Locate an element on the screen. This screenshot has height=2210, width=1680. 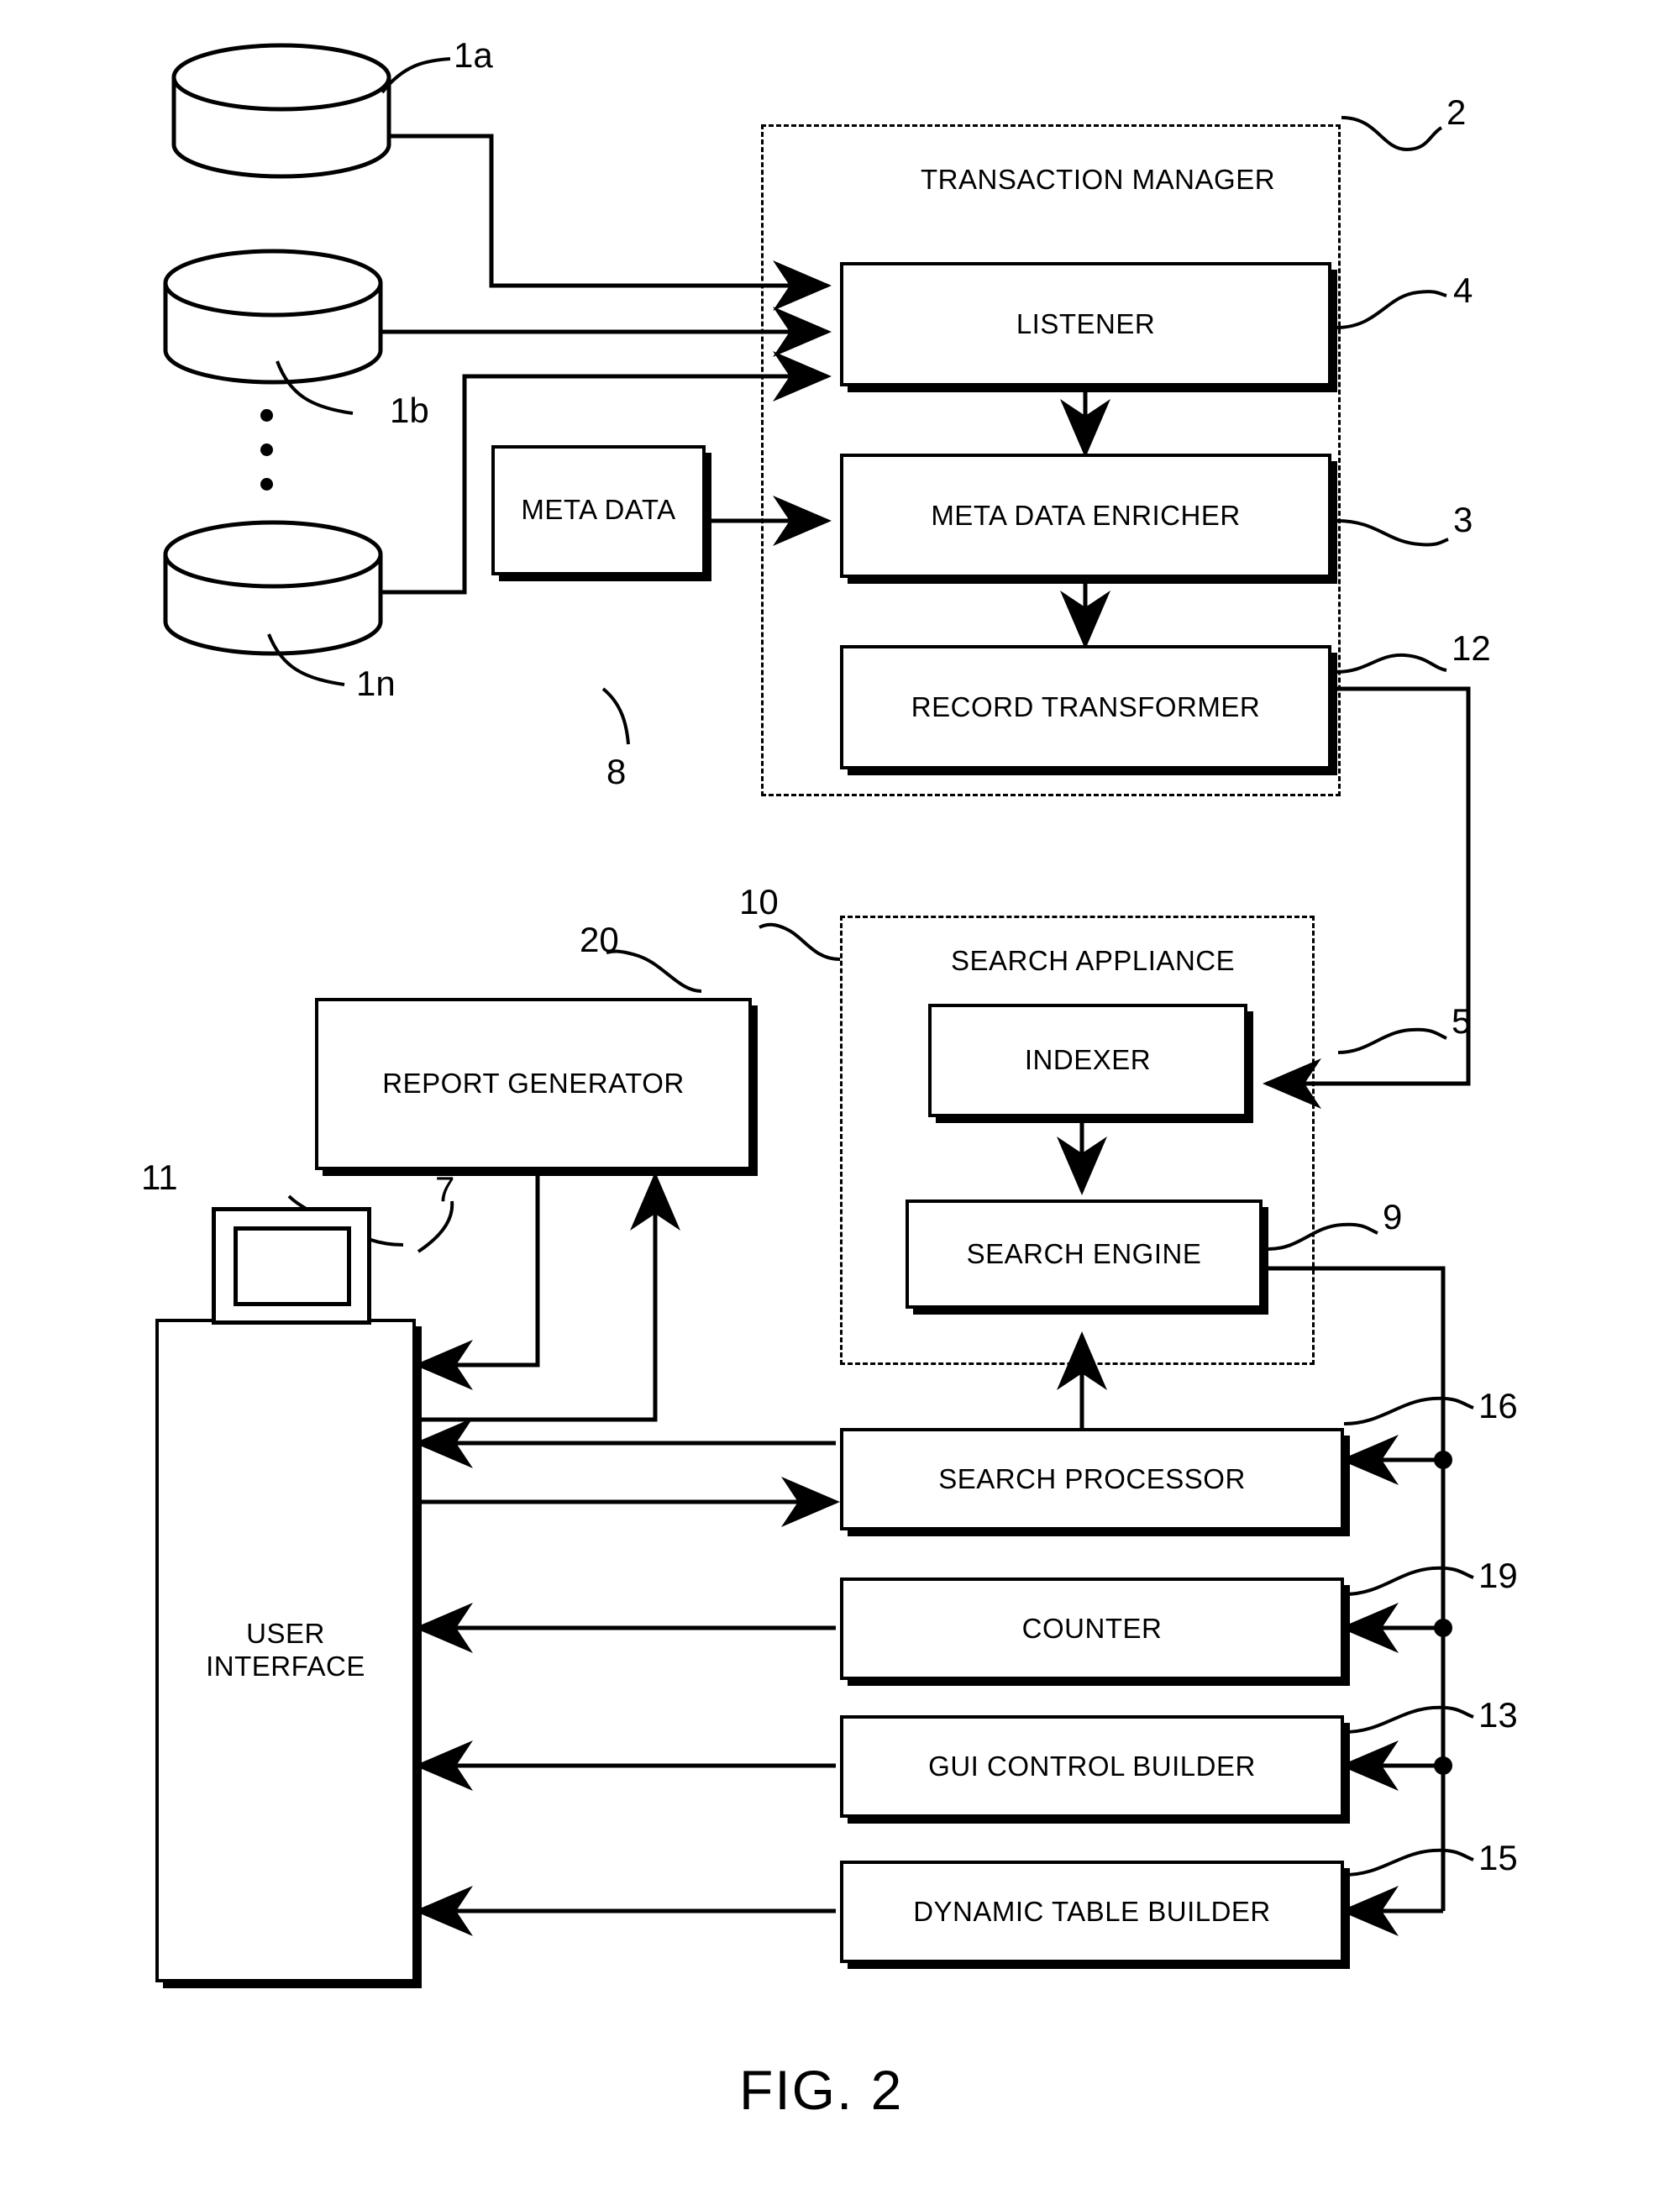
refnum-user-interface: 7 is located at coordinates (445, 1189).